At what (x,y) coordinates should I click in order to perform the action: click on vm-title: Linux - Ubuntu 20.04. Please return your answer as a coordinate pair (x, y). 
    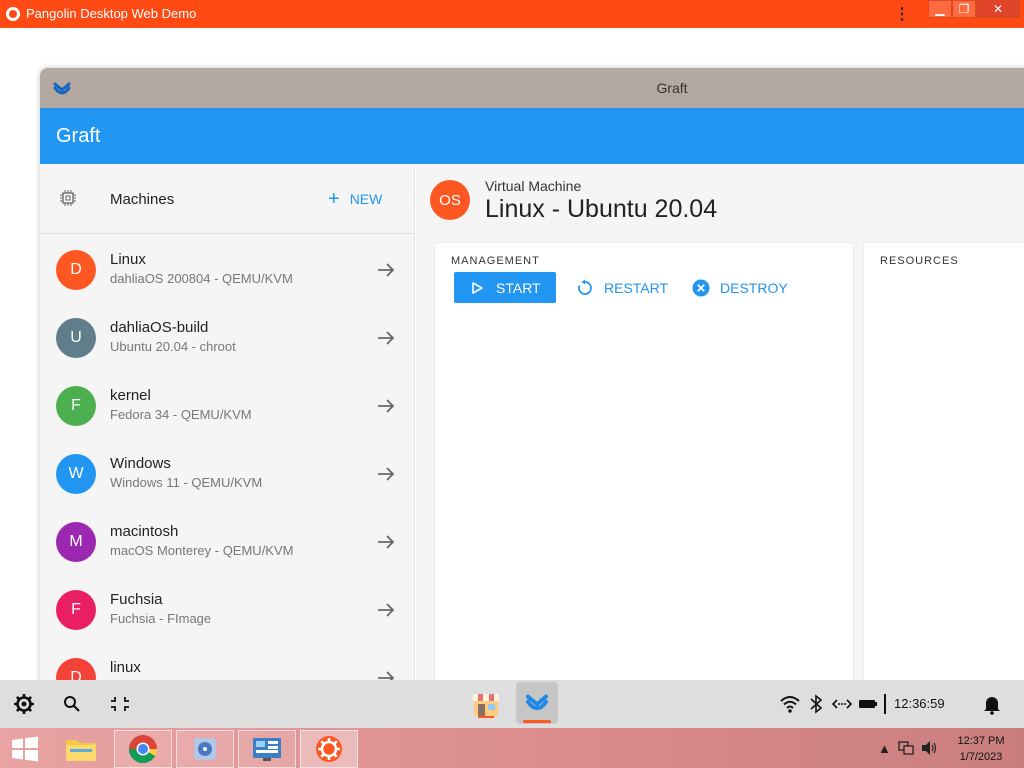
    Looking at the image, I should click on (601, 209).